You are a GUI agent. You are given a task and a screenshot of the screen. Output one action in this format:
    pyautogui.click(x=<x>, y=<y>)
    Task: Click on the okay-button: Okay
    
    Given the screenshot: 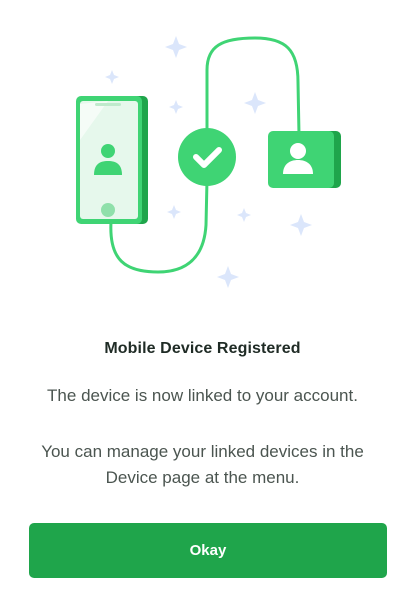 What is the action you would take?
    pyautogui.click(x=208, y=550)
    